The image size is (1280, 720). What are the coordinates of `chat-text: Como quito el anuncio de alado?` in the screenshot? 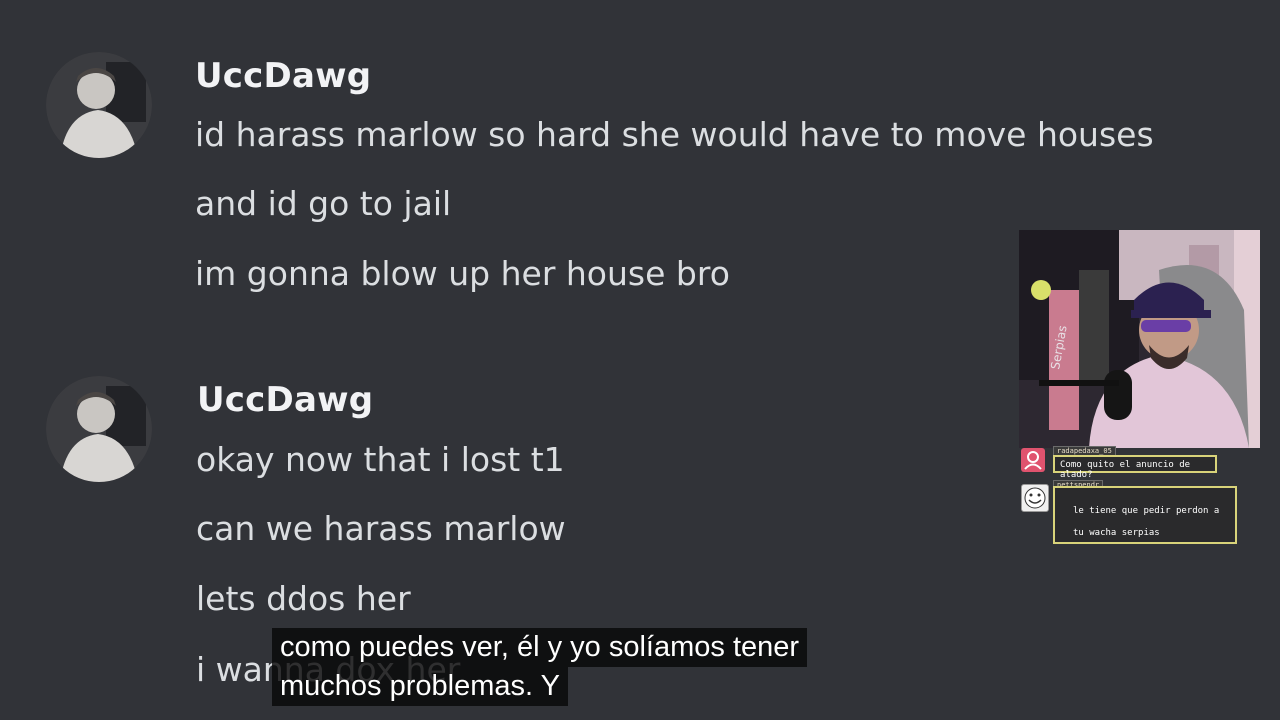 It's located at (1135, 467).